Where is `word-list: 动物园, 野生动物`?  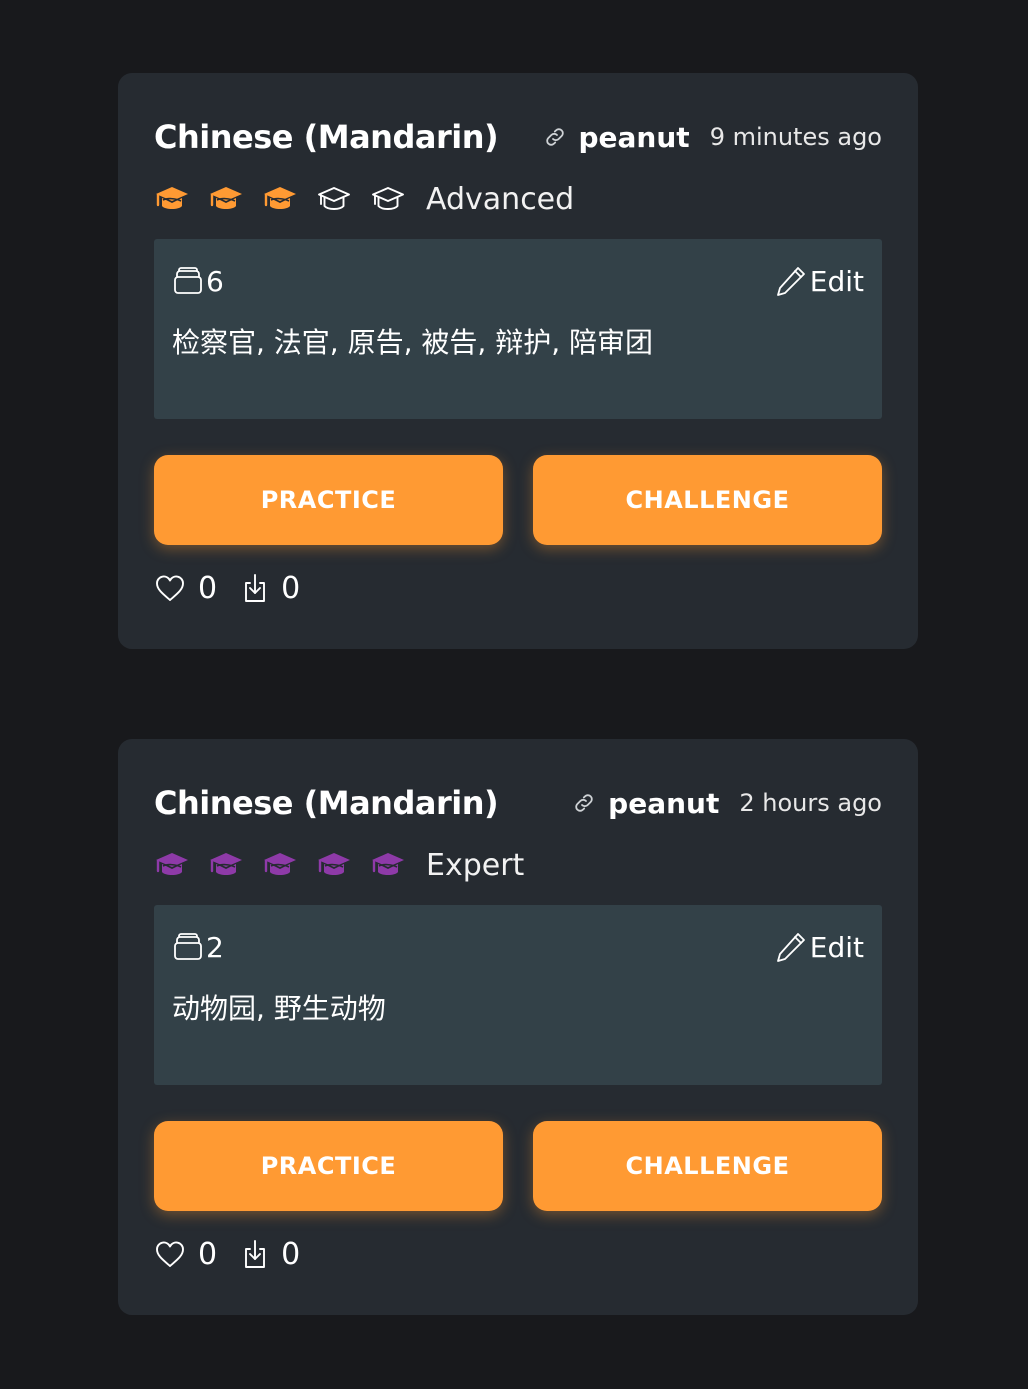 word-list: 动物园, 野生动物 is located at coordinates (279, 1008).